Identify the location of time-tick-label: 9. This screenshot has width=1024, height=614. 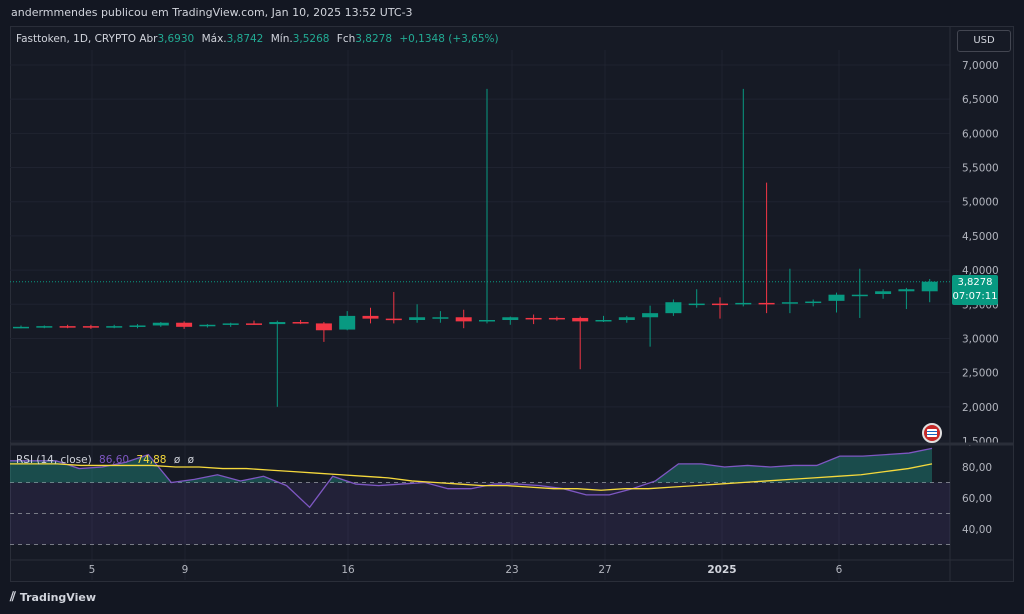
(185, 570).